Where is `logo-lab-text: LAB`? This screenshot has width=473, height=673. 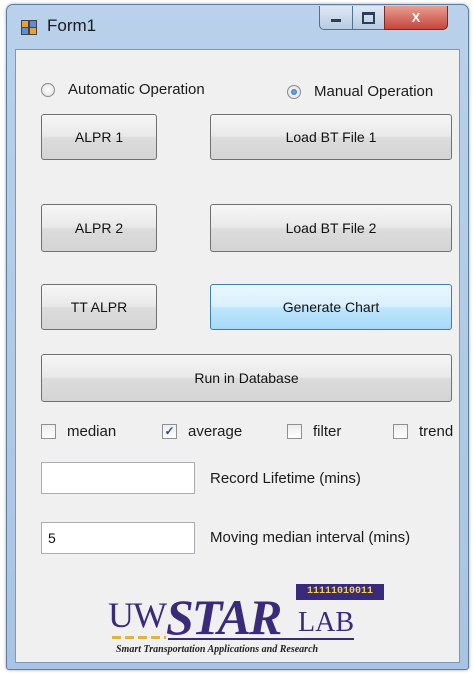
logo-lab-text: LAB is located at coordinates (326, 622).